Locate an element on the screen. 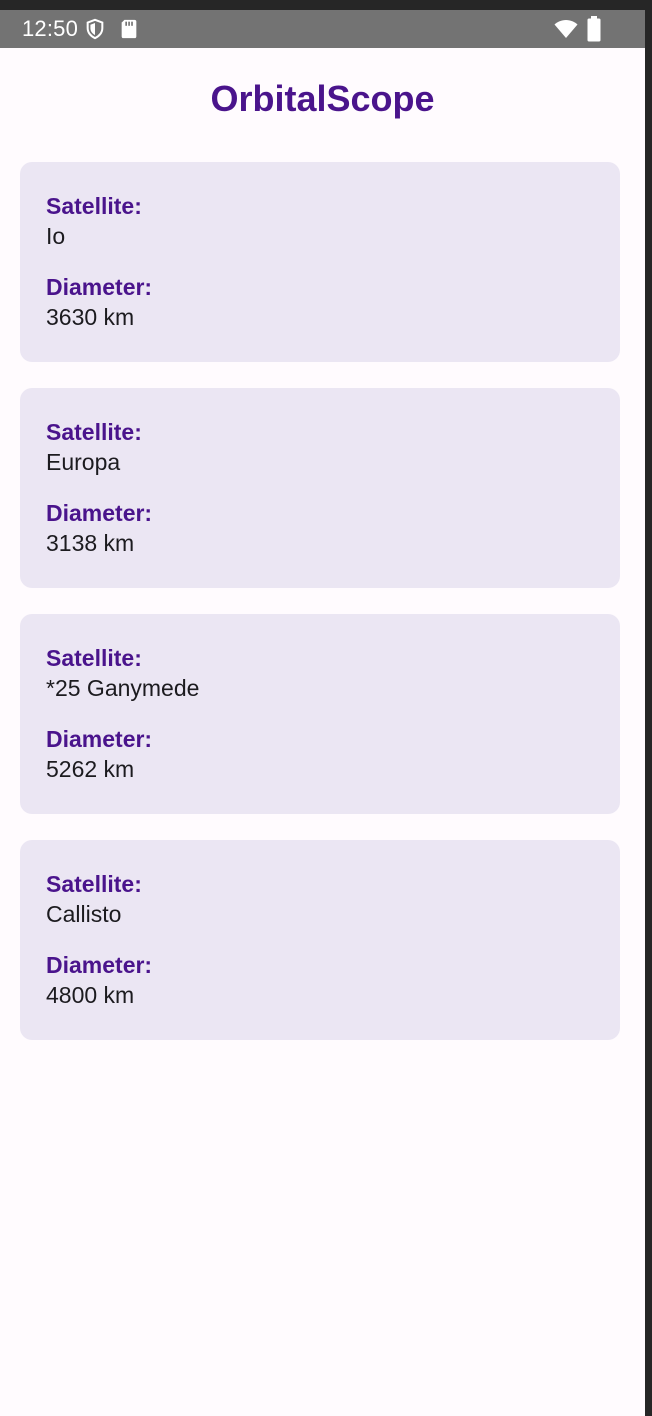 The height and width of the screenshot is (1416, 652). app-title: OrbitalScope is located at coordinates (322, 98).